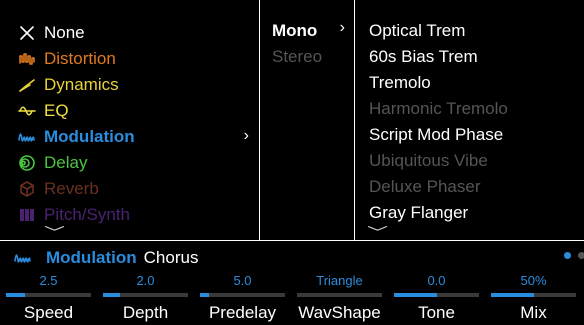  Describe the element at coordinates (339, 312) in the screenshot. I see `param-label: WavShape` at that location.